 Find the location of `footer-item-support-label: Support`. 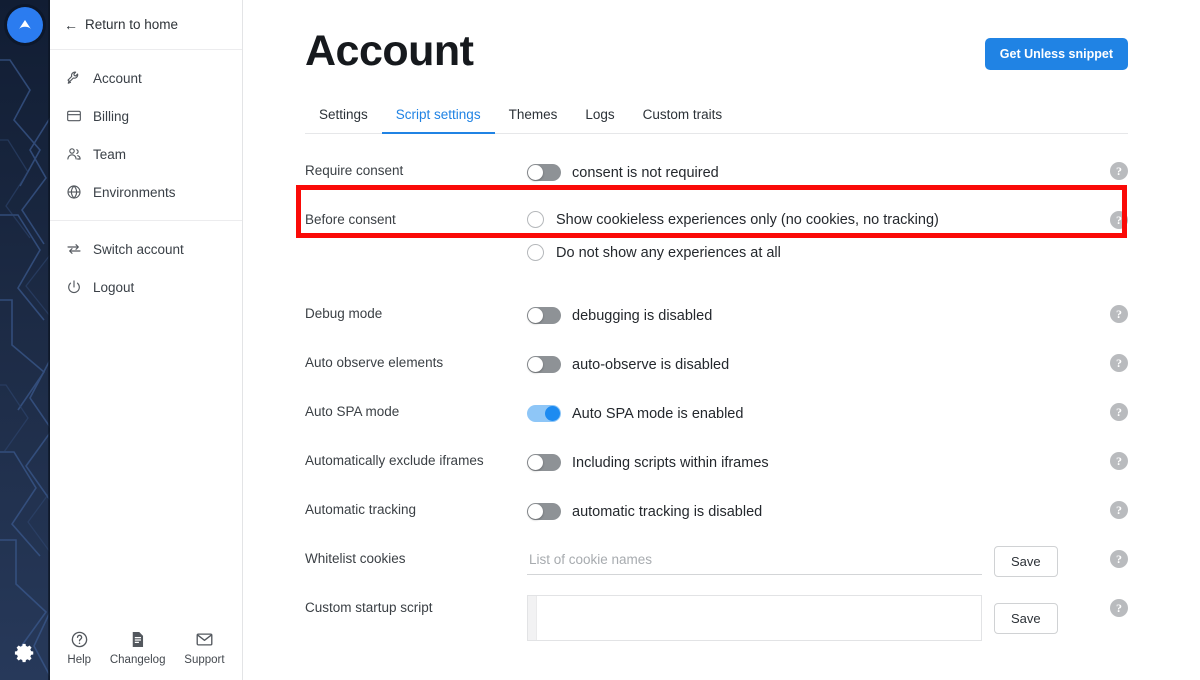

footer-item-support-label: Support is located at coordinates (204, 660).